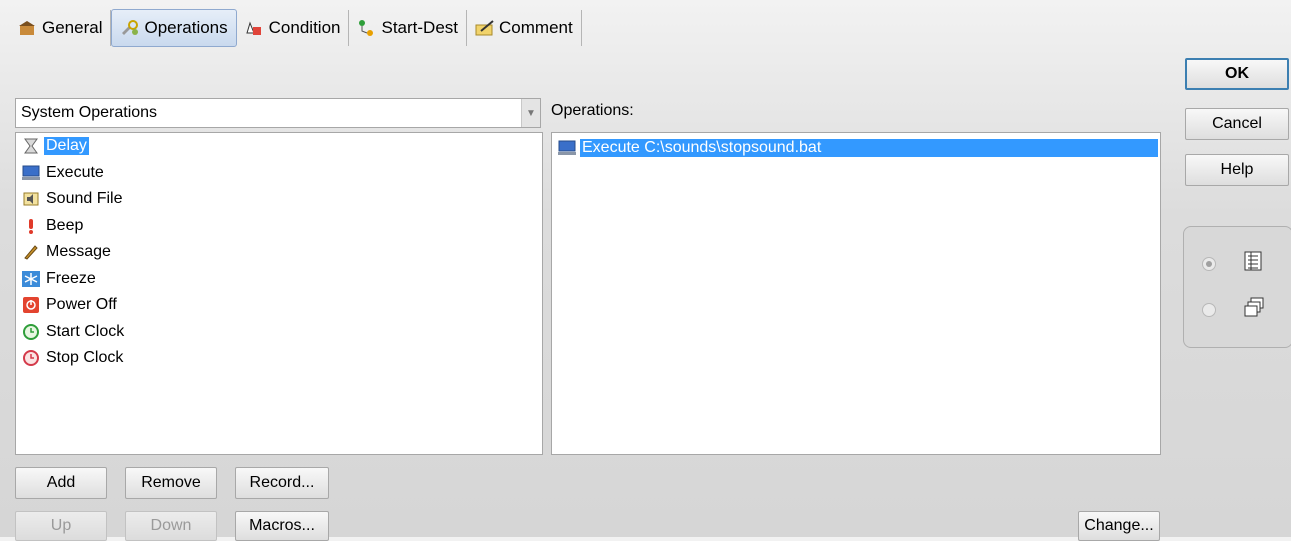 The width and height of the screenshot is (1291, 541). What do you see at coordinates (1237, 124) in the screenshot?
I see `cancel-button: Cancel` at bounding box center [1237, 124].